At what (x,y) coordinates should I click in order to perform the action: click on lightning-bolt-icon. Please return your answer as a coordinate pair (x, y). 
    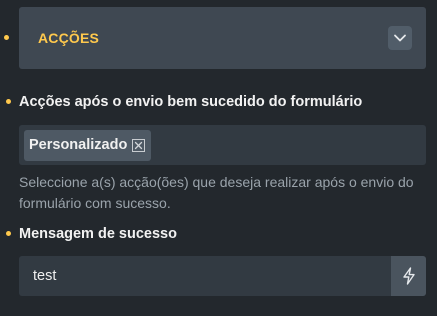
    Looking at the image, I should click on (408, 276).